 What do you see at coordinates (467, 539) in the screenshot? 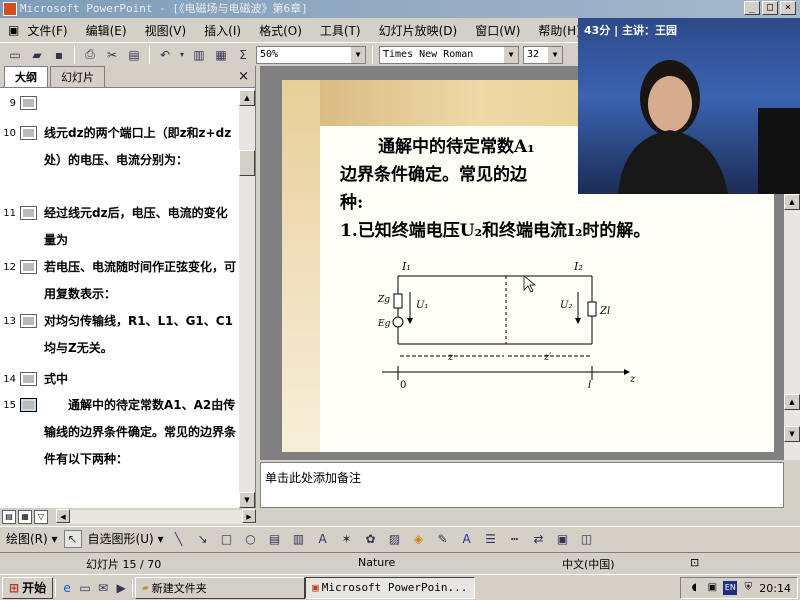
I see `font-color-icon: A` at bounding box center [467, 539].